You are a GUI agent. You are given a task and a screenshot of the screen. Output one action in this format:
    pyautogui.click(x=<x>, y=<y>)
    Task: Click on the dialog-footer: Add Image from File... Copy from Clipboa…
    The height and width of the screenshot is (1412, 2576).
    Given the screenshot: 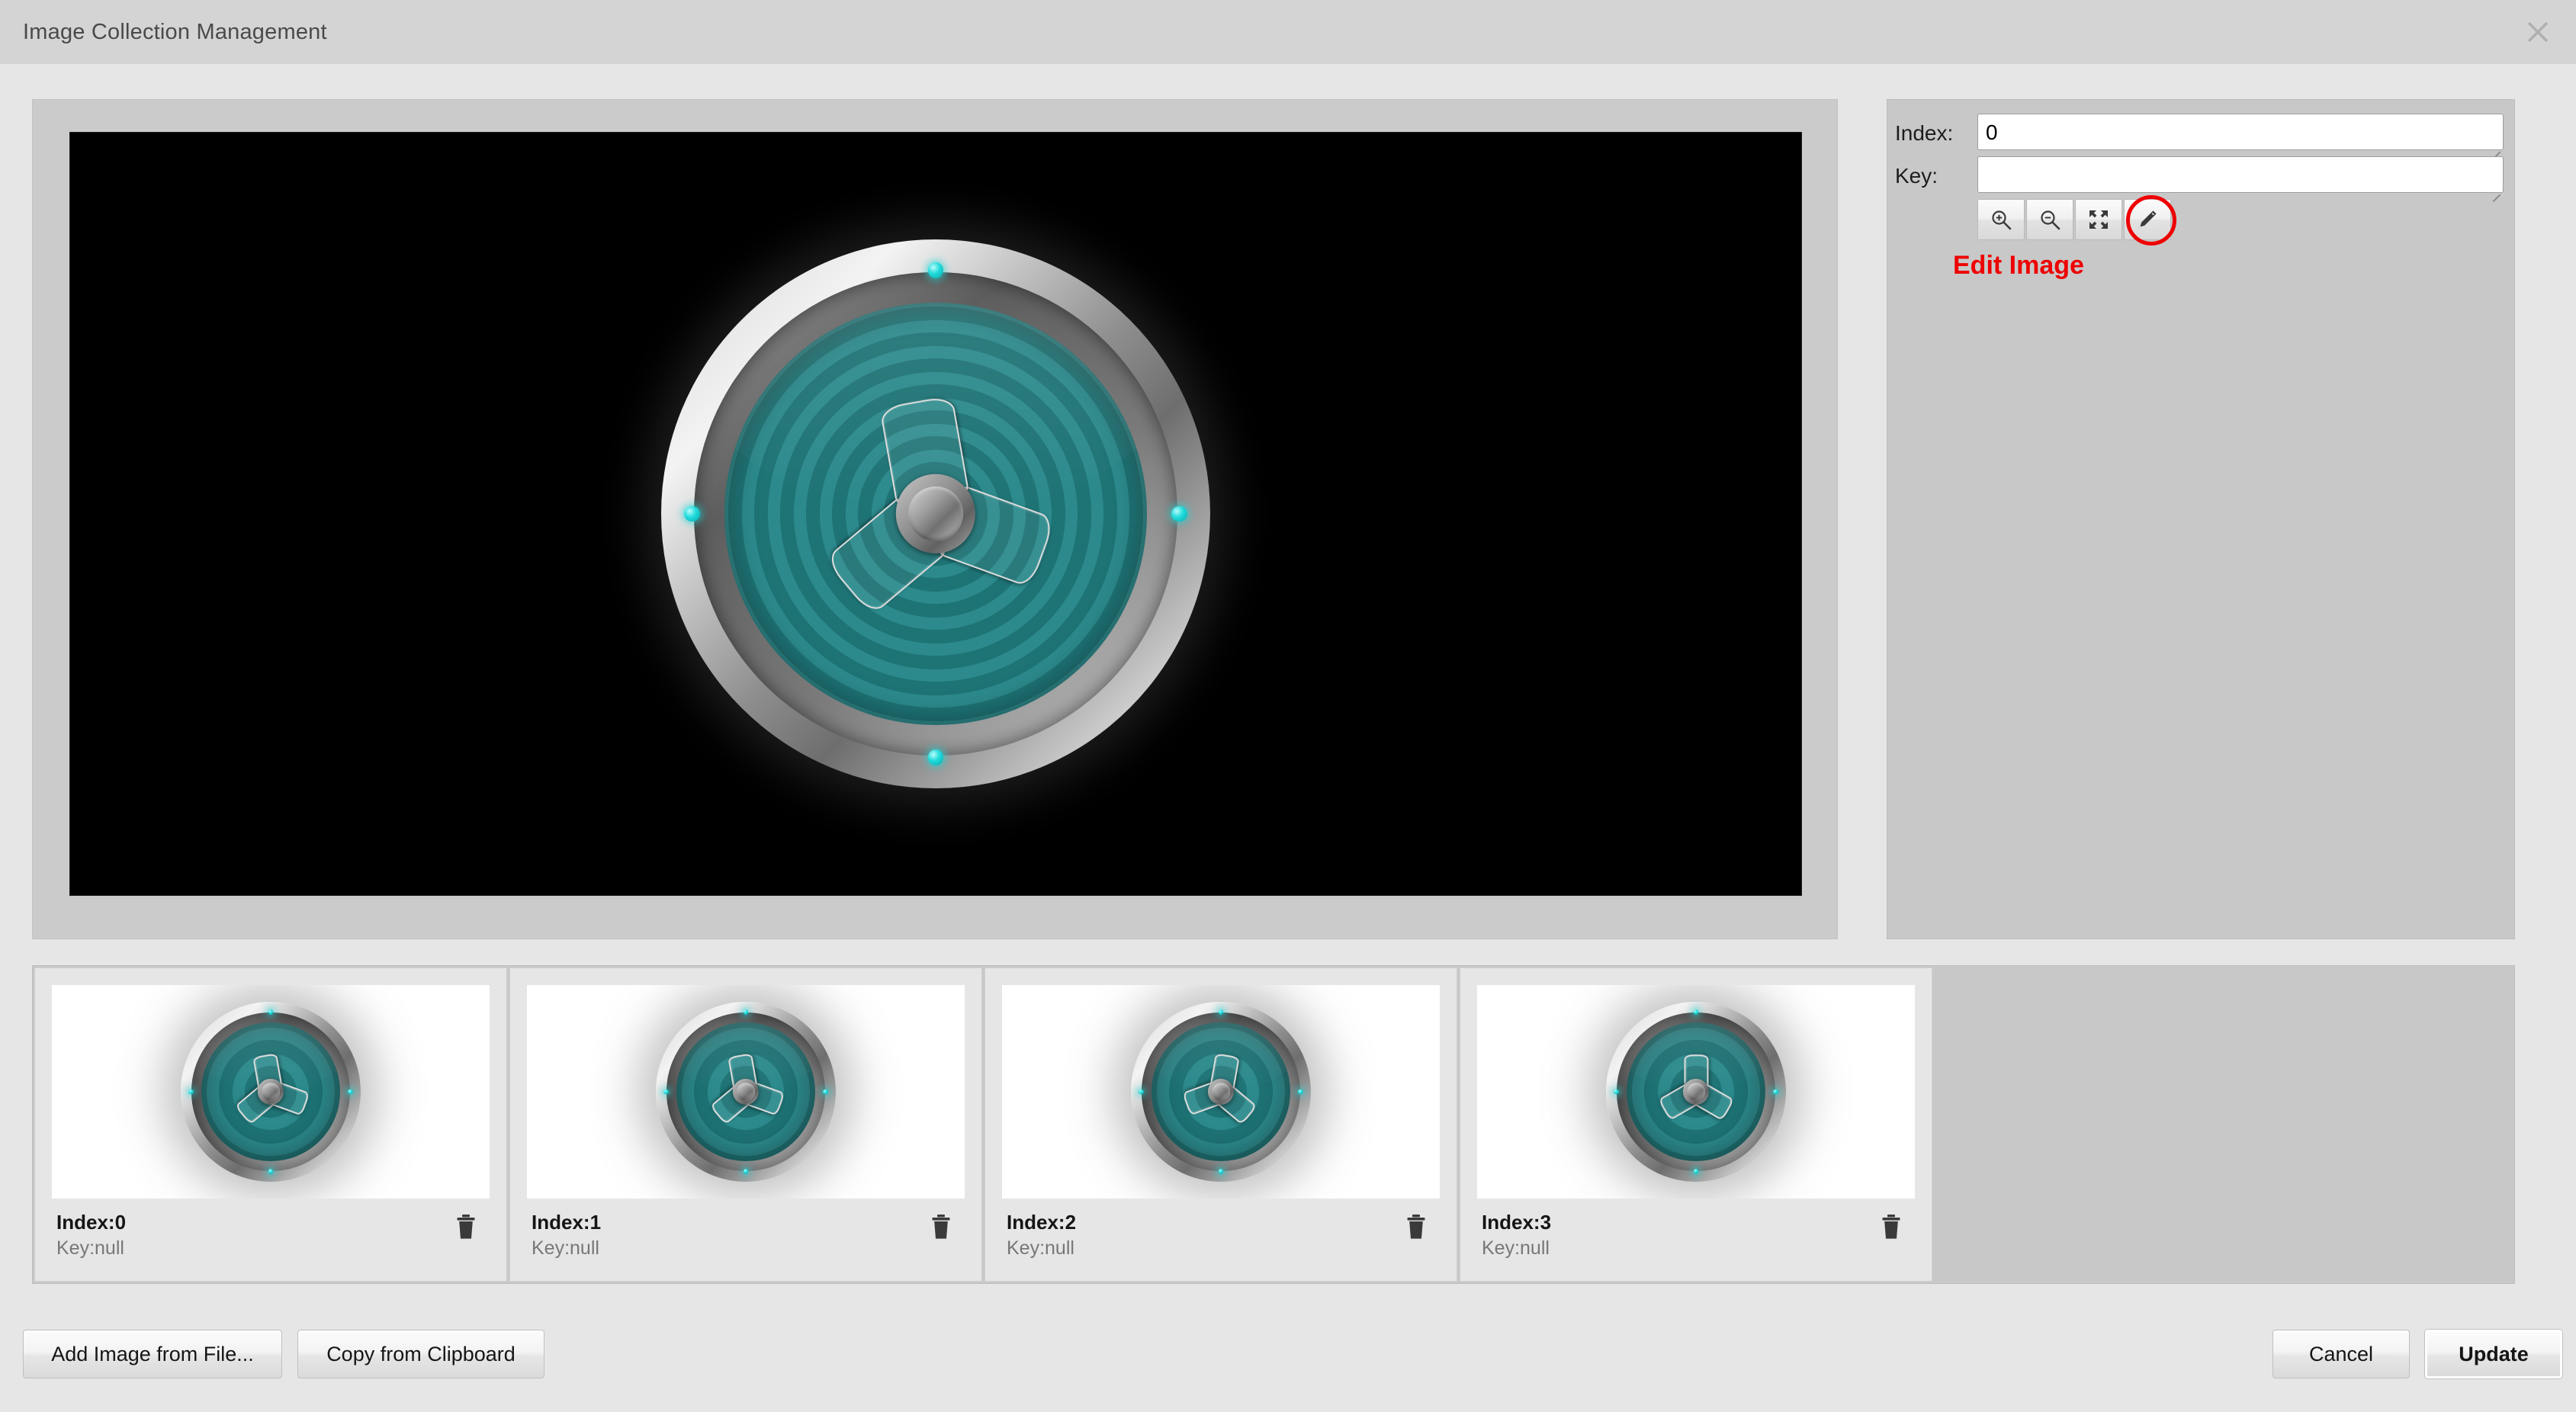 What is the action you would take?
    pyautogui.click(x=1288, y=1354)
    